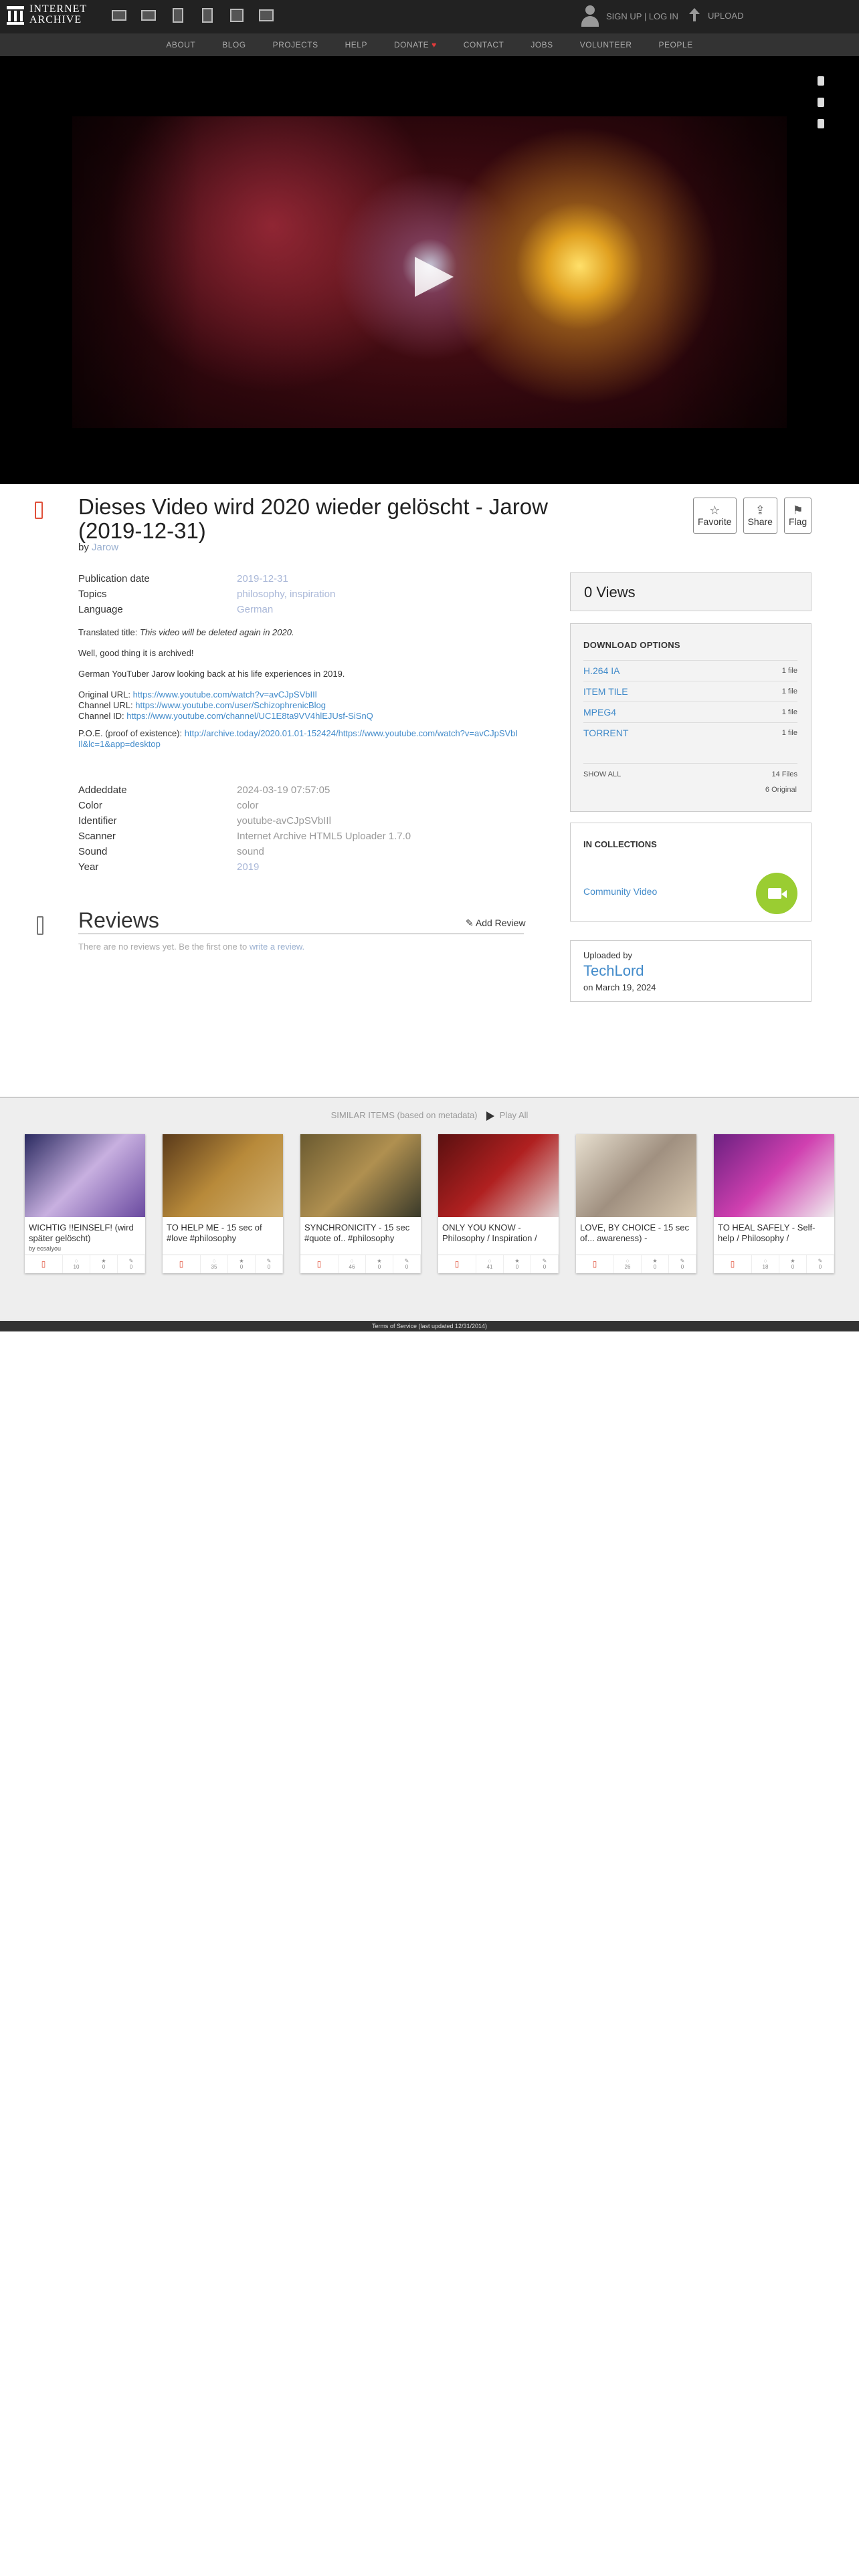 The image size is (859, 2576). Describe the element at coordinates (245, 805) in the screenshot. I see `meta-row: Color color` at that location.